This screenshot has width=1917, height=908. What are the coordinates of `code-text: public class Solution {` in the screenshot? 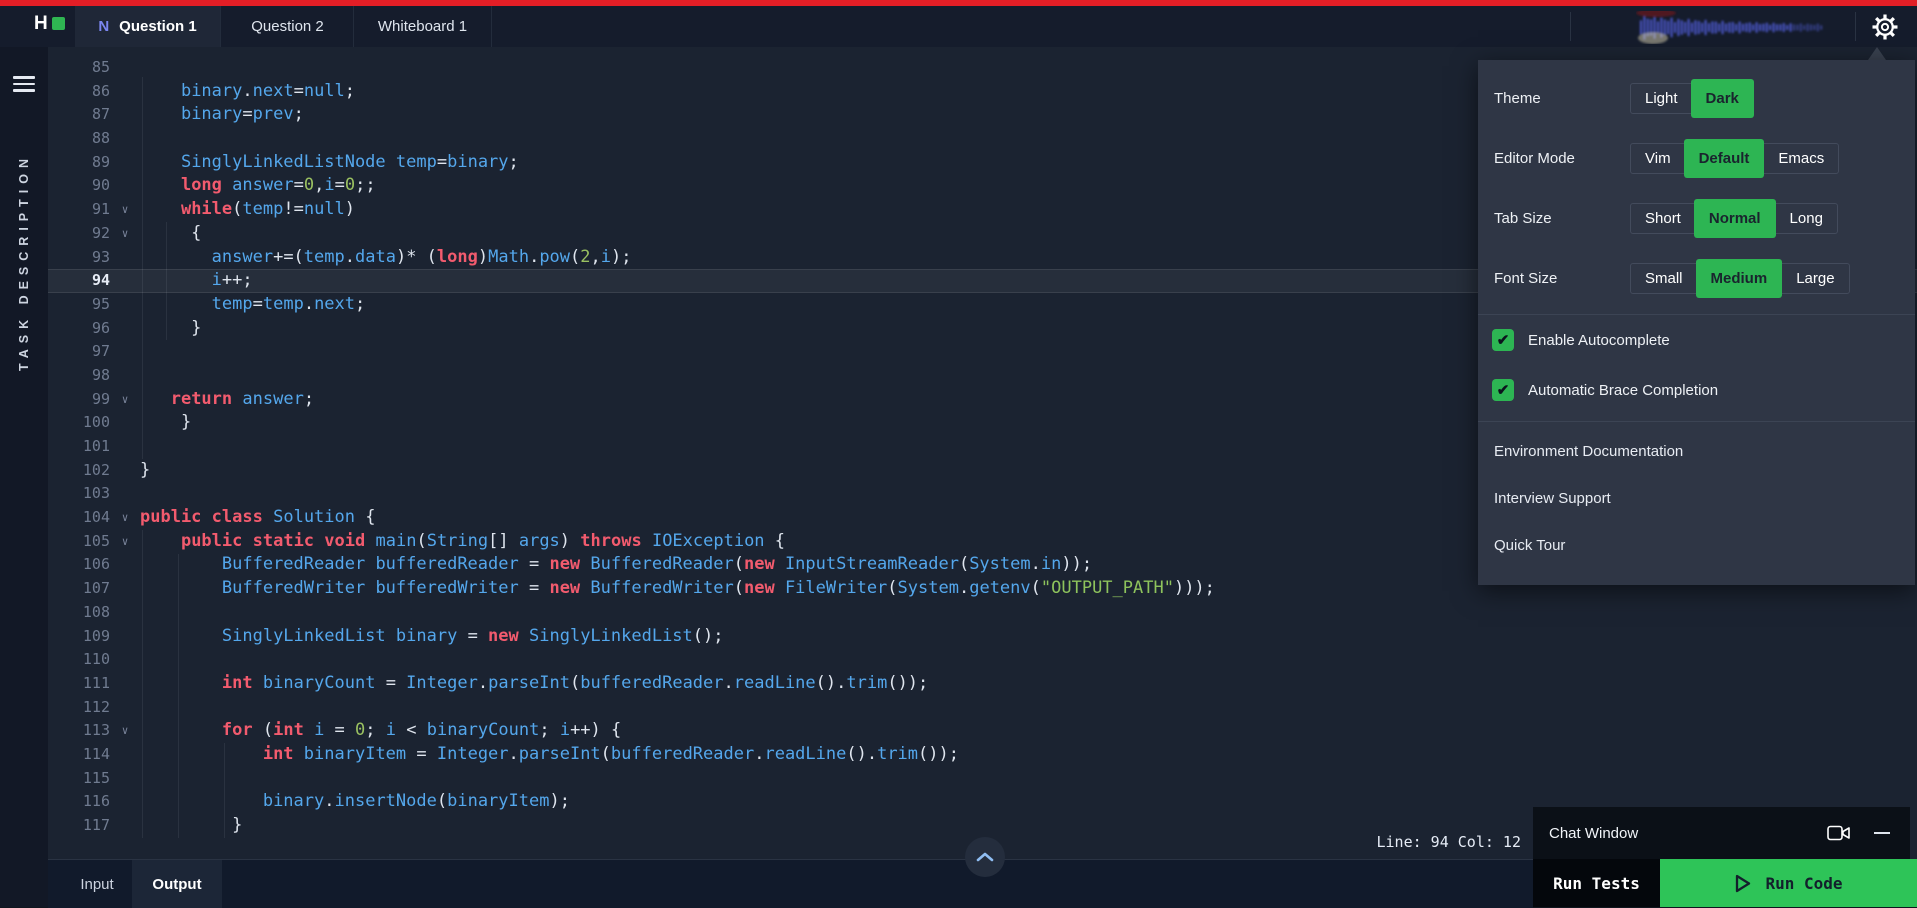 It's located at (258, 517).